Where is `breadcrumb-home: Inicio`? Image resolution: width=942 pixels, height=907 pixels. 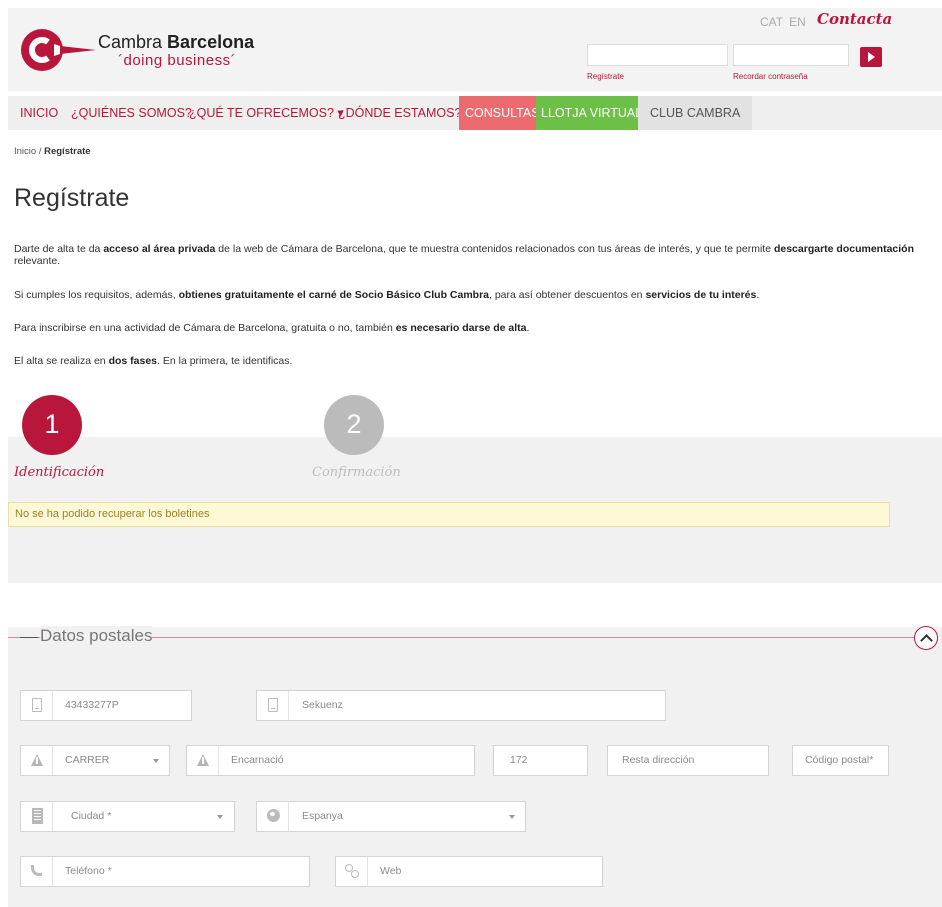 breadcrumb-home: Inicio is located at coordinates (25, 151).